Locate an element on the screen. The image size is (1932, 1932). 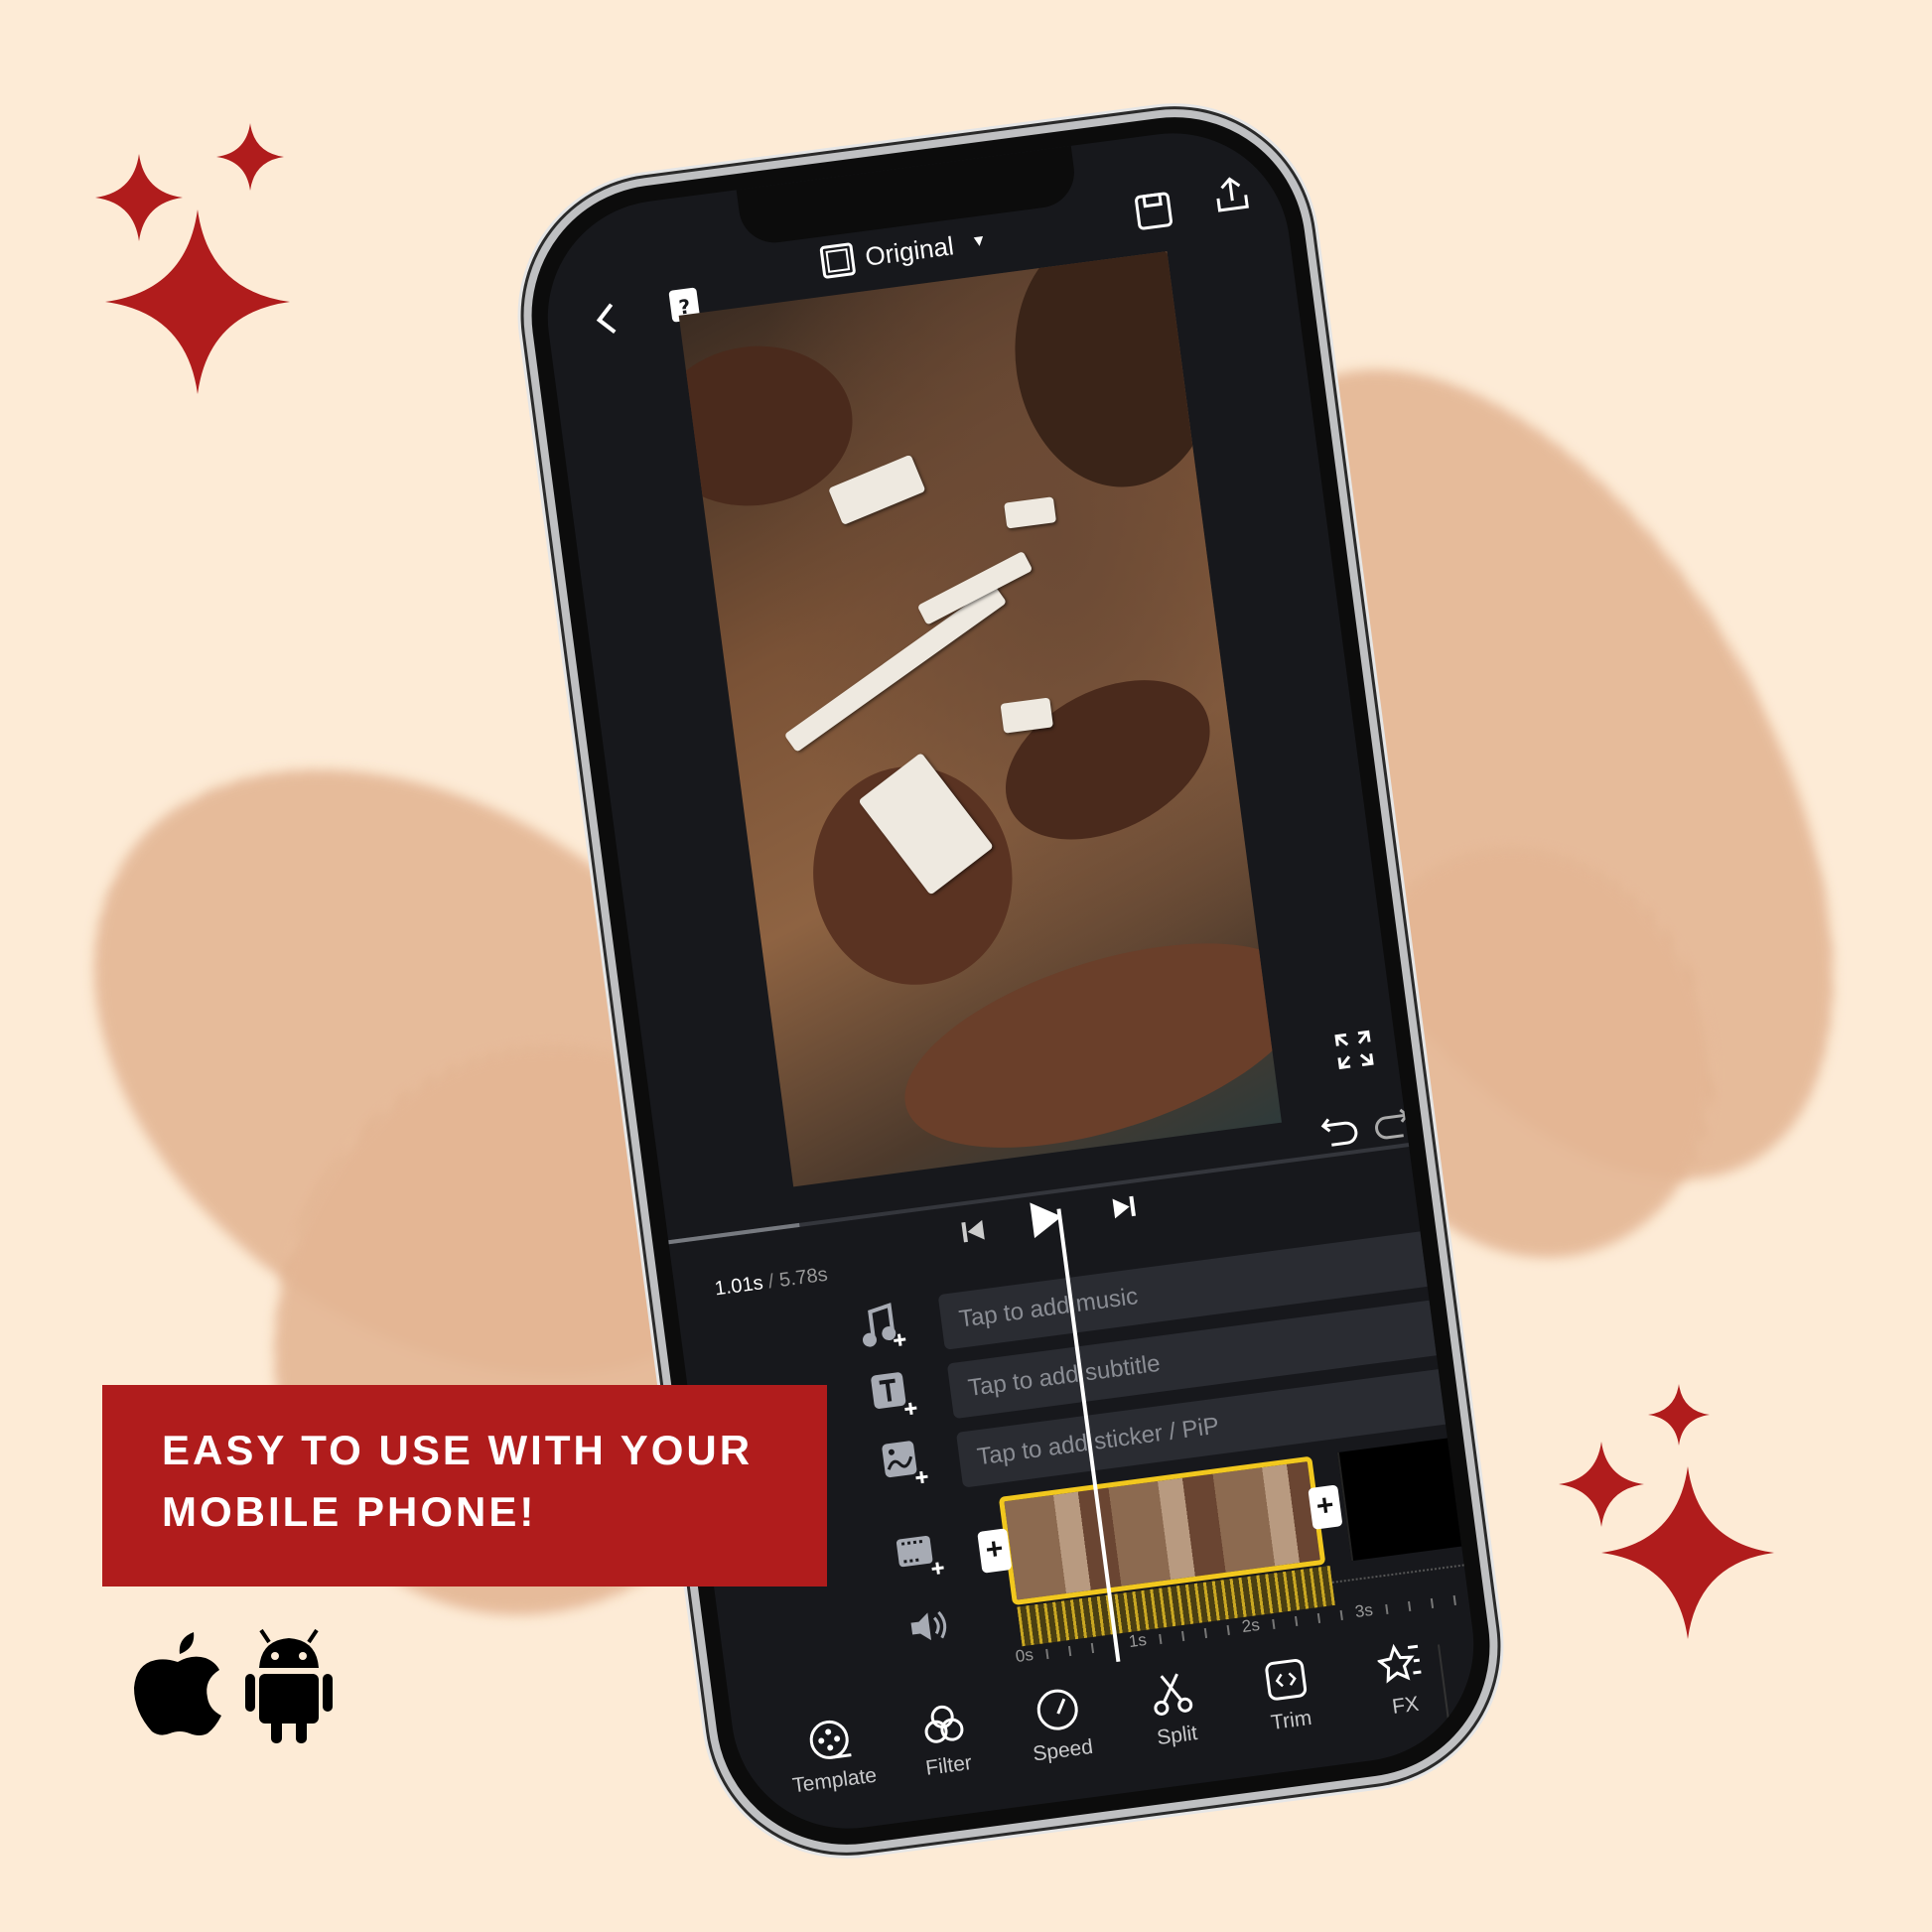
toolbar-label: Trim is located at coordinates (1291, 1721).